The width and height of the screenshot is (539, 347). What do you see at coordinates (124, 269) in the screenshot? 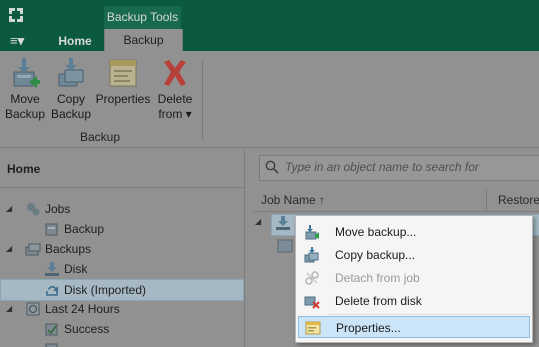
I see `tree-item-disk: Disk` at bounding box center [124, 269].